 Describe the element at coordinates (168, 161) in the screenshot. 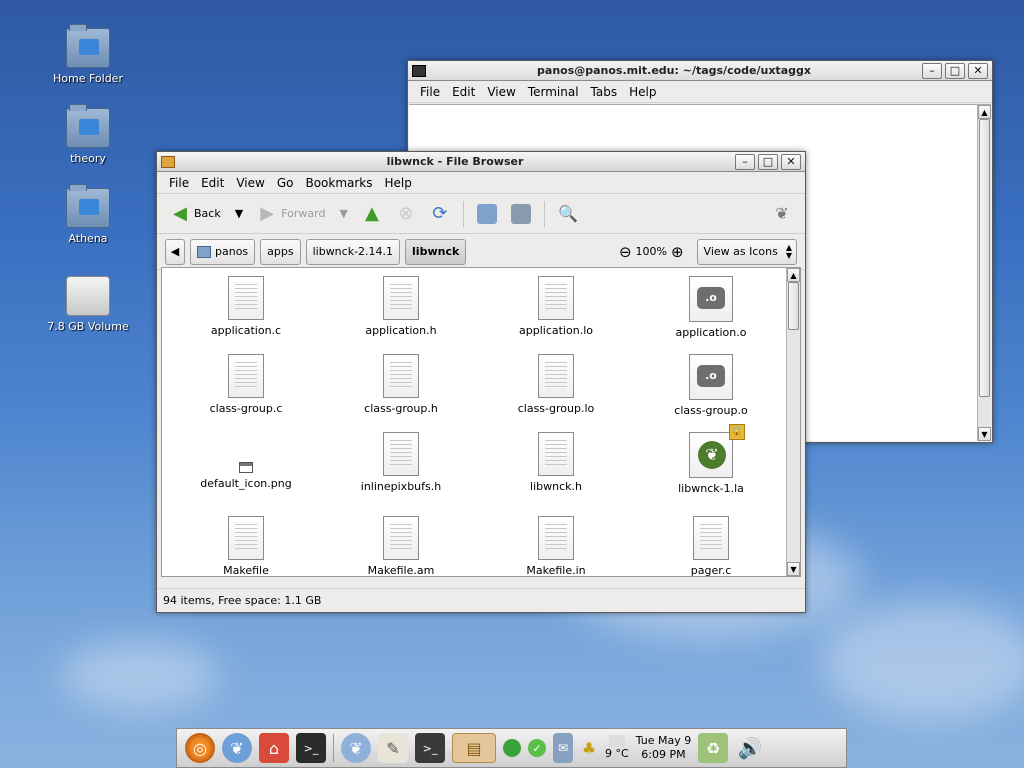

I see `file-cabinet-icon` at that location.